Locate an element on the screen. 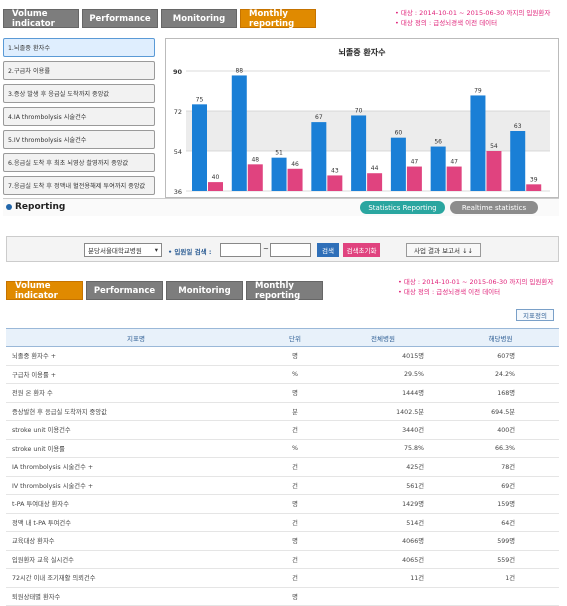 This screenshot has height=606, width=567. table-row: IV thrombolysis 시술건수 + 건 561건 69건 is located at coordinates (282, 485).